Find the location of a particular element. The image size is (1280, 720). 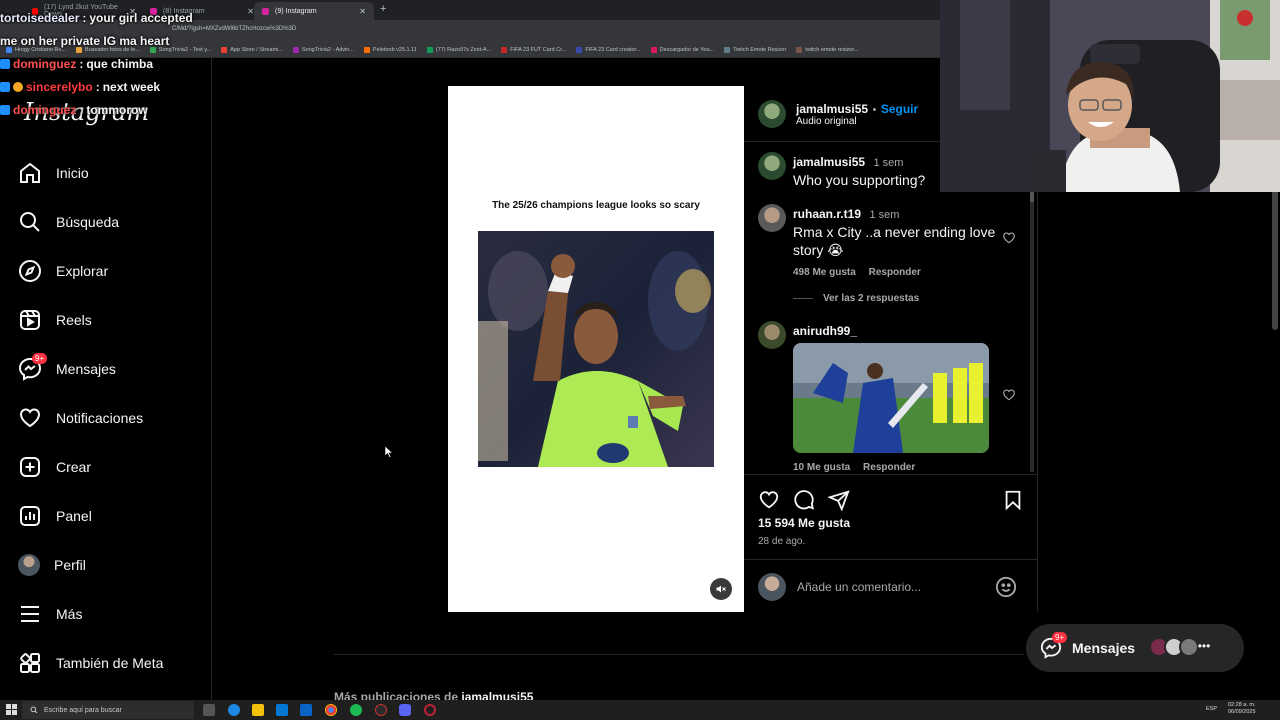

sidebar-item-label: Inicio is located at coordinates (72, 173).